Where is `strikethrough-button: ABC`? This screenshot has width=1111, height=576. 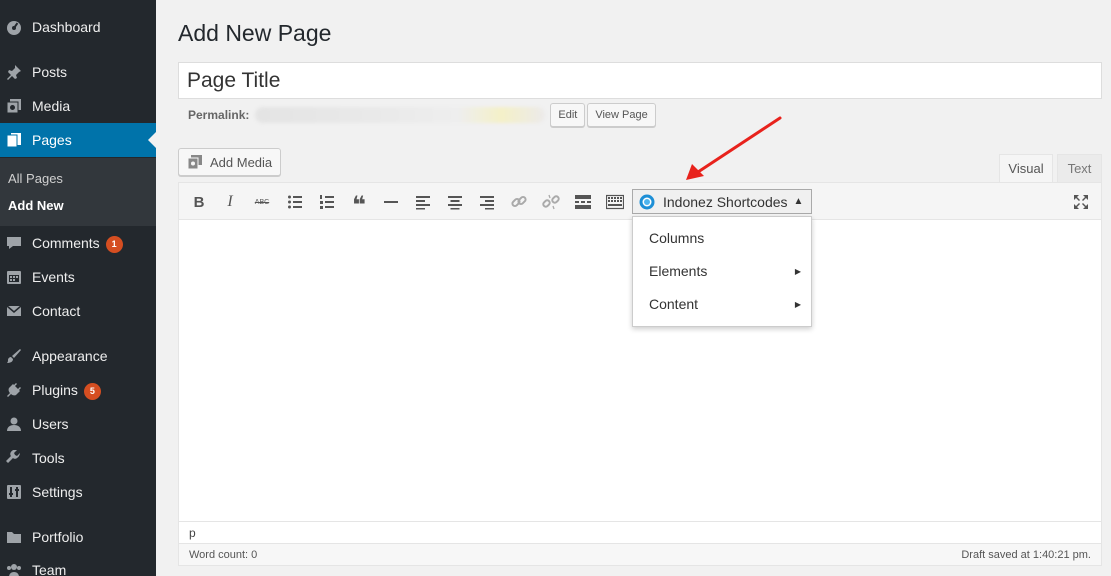
strikethrough-button: ABC is located at coordinates (262, 202).